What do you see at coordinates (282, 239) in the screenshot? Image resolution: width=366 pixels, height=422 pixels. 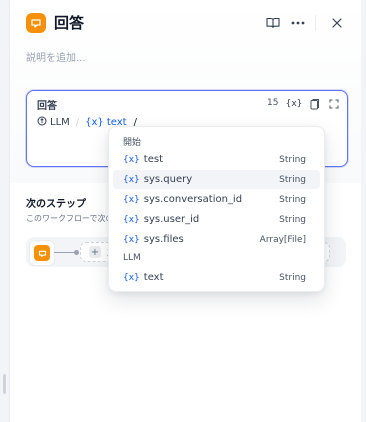 I see `variable-type: Array[File]` at bounding box center [282, 239].